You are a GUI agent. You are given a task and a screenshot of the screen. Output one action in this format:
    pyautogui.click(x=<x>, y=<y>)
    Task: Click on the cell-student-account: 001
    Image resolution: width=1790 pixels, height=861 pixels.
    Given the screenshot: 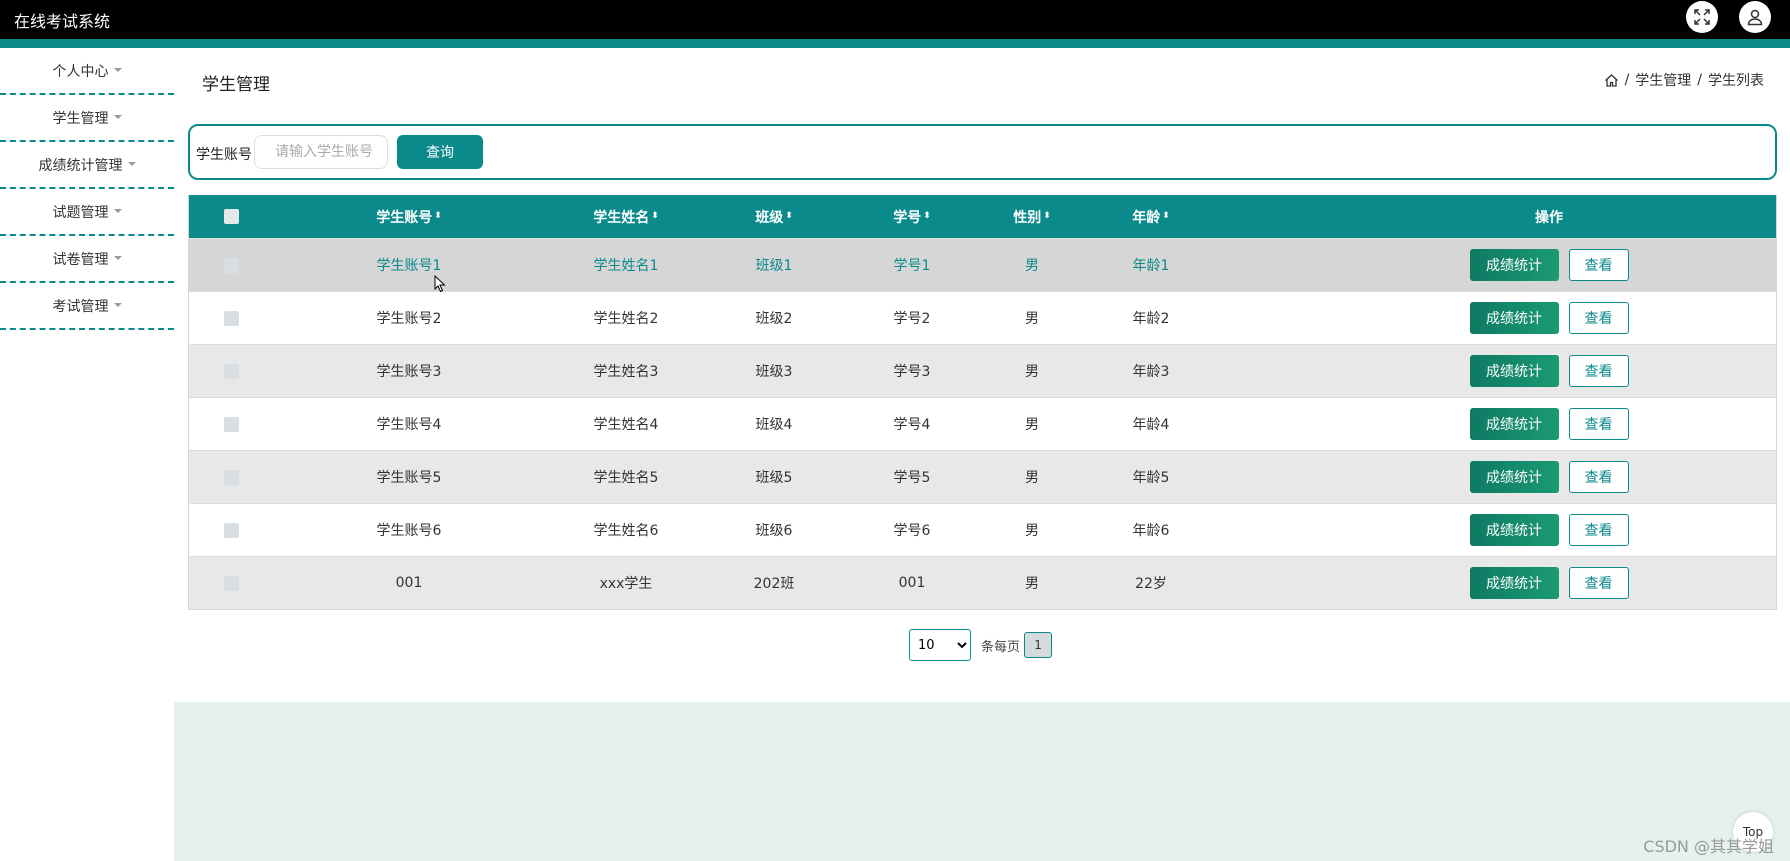 What is the action you would take?
    pyautogui.click(x=409, y=583)
    